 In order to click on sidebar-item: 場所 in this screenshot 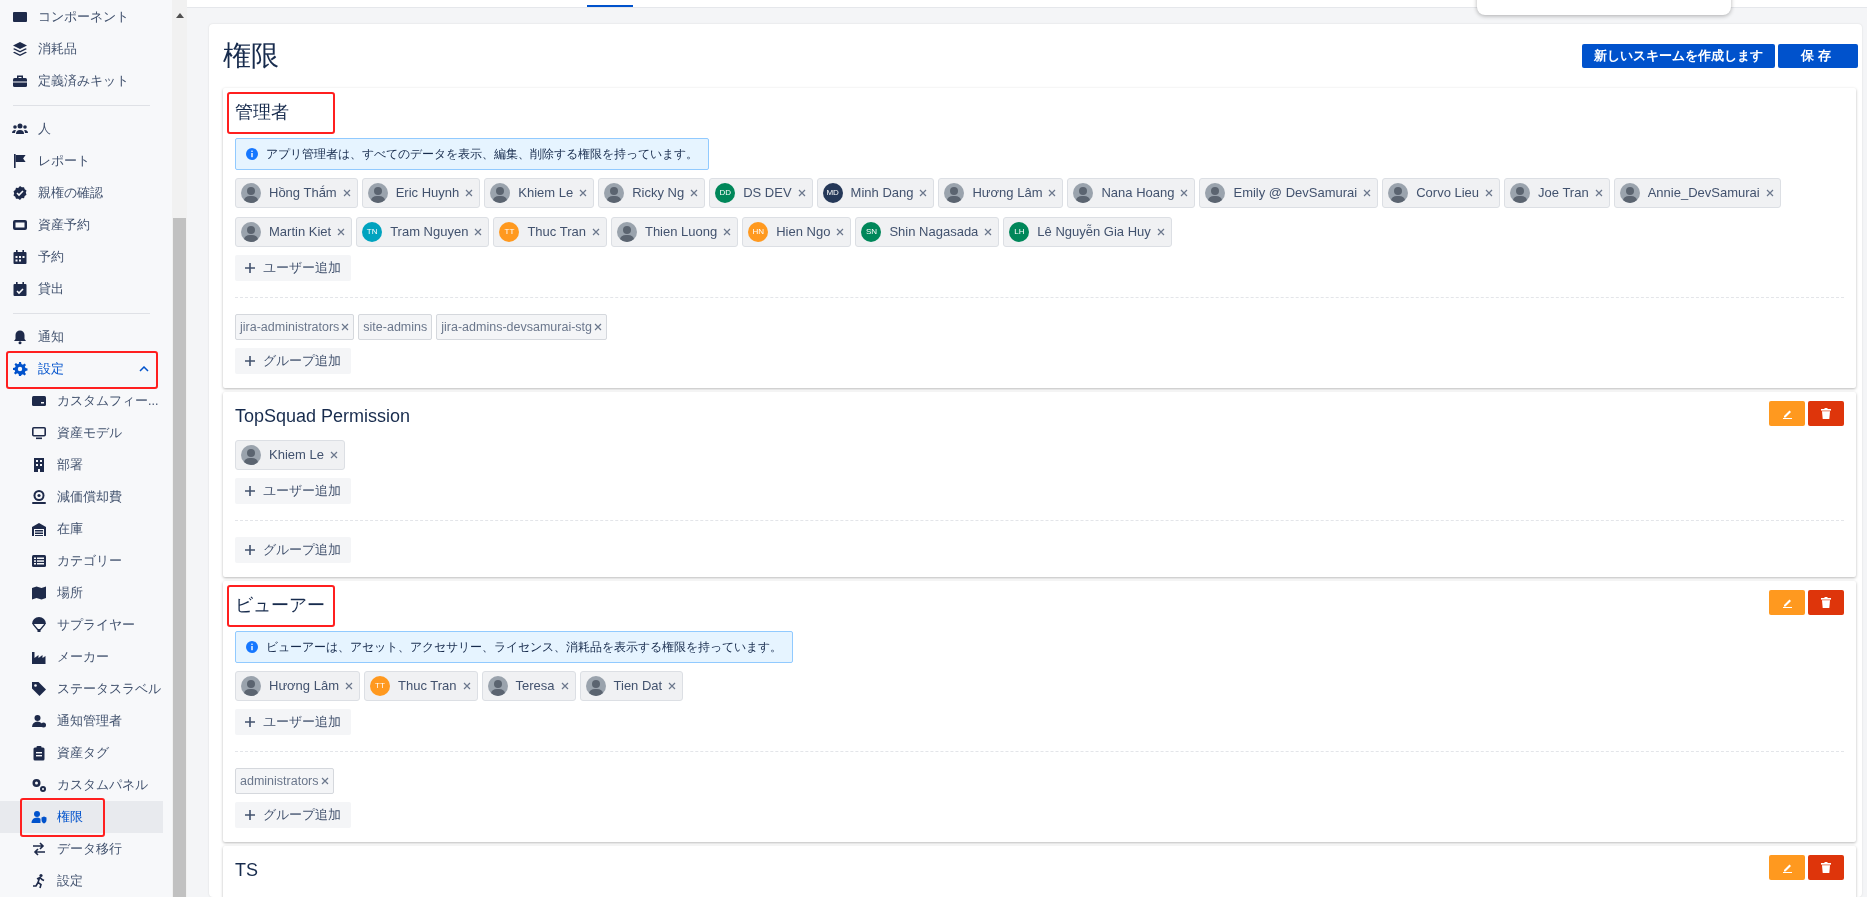, I will do `click(81, 593)`.